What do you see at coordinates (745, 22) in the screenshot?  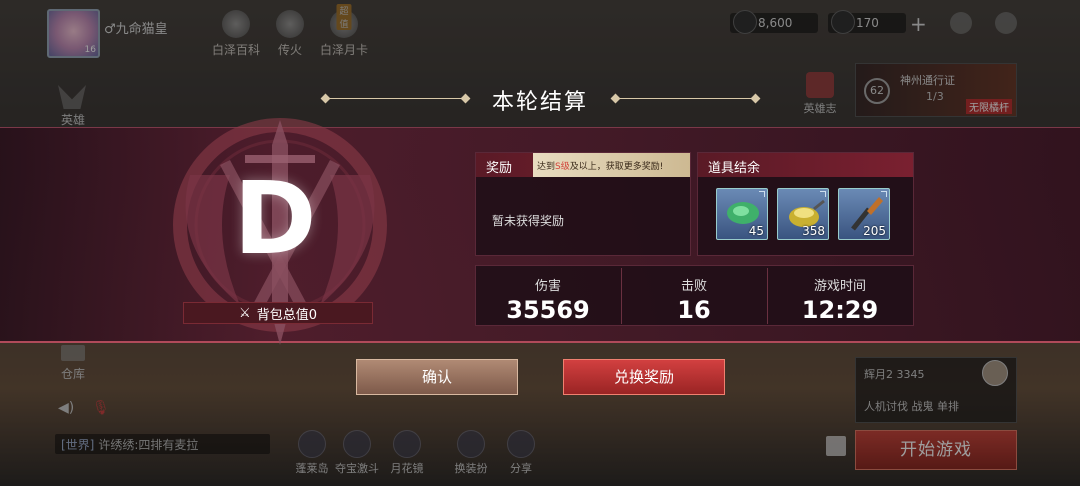 I see `gold-icon` at bounding box center [745, 22].